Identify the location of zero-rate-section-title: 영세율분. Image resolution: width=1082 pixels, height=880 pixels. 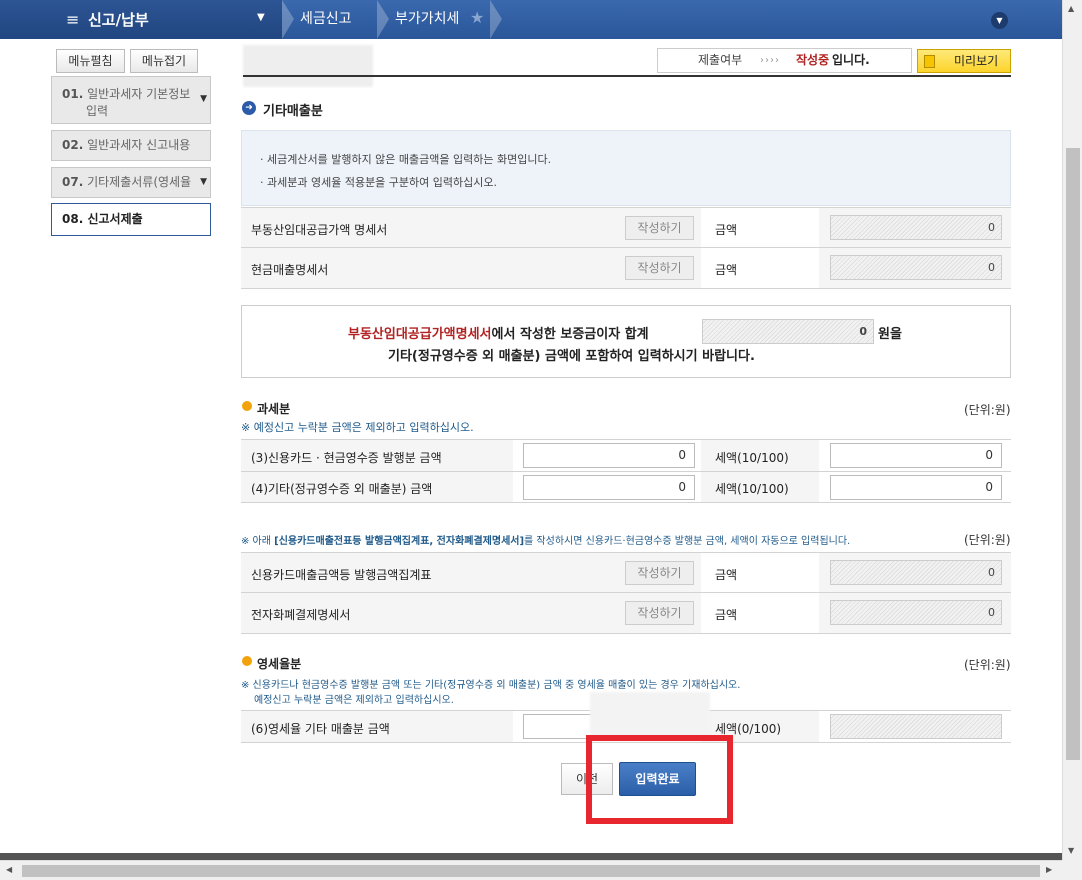
(279, 664).